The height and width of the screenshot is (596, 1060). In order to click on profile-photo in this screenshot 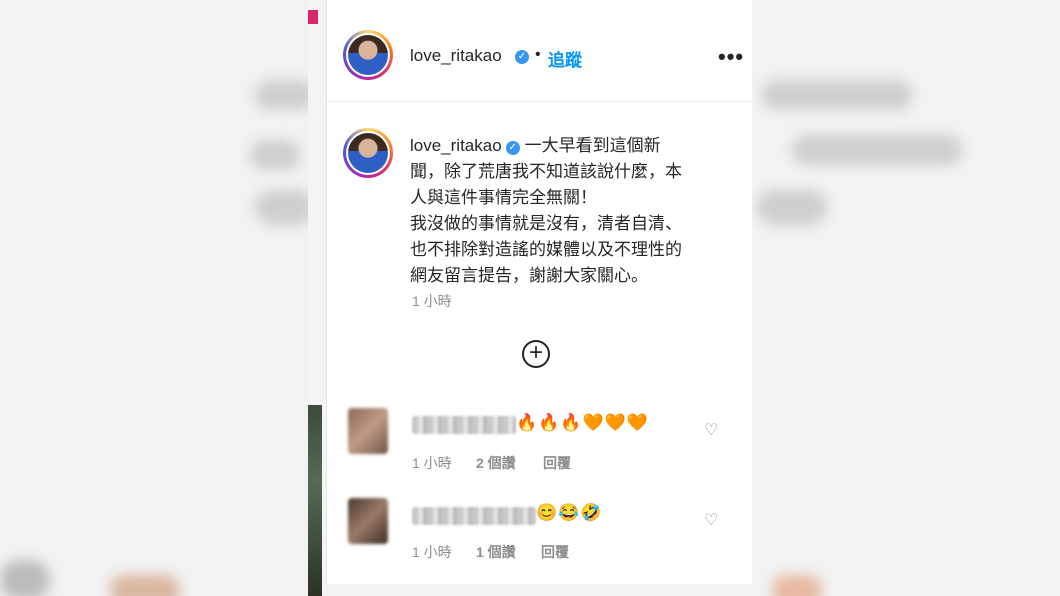, I will do `click(368, 55)`.